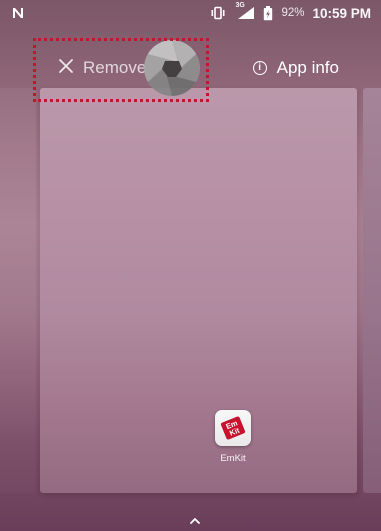 This screenshot has width=381, height=531. Describe the element at coordinates (372, 290) in the screenshot. I see `next-card-edge` at that location.